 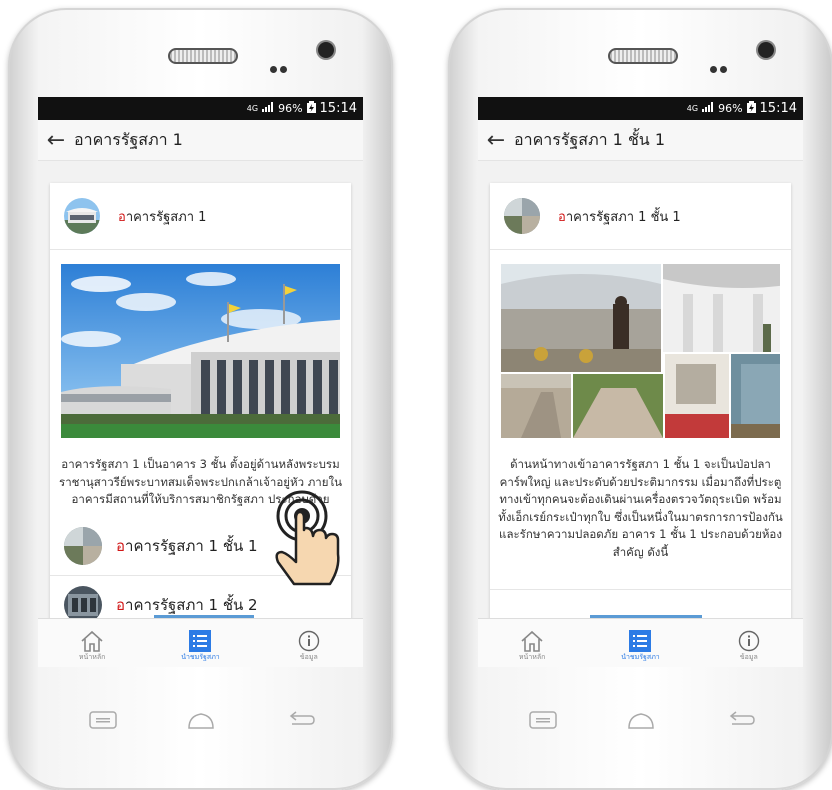 What do you see at coordinates (308, 539) in the screenshot?
I see `tap-hand-icon` at bounding box center [308, 539].